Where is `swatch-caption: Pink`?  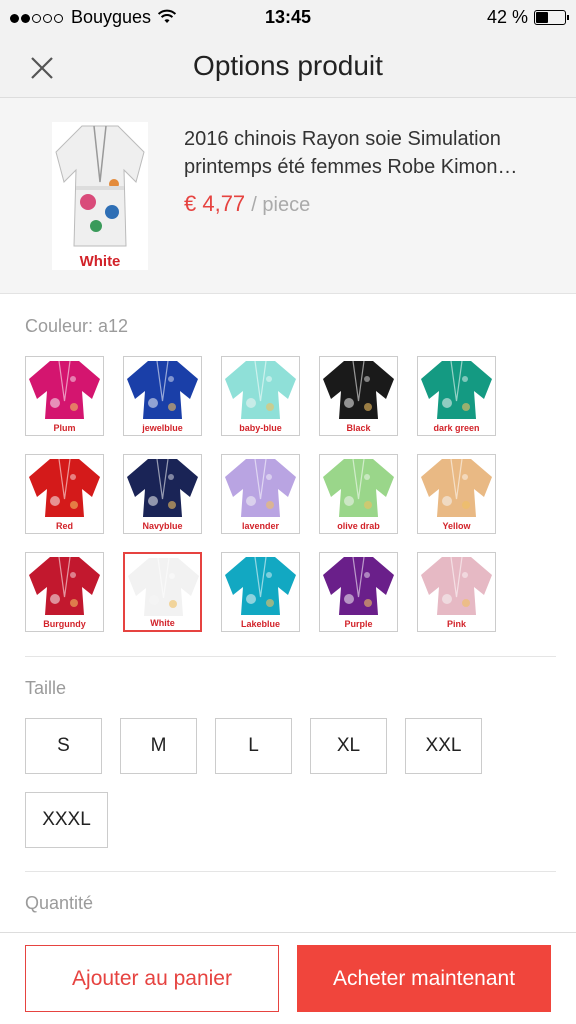
swatch-caption: Pink is located at coordinates (456, 624).